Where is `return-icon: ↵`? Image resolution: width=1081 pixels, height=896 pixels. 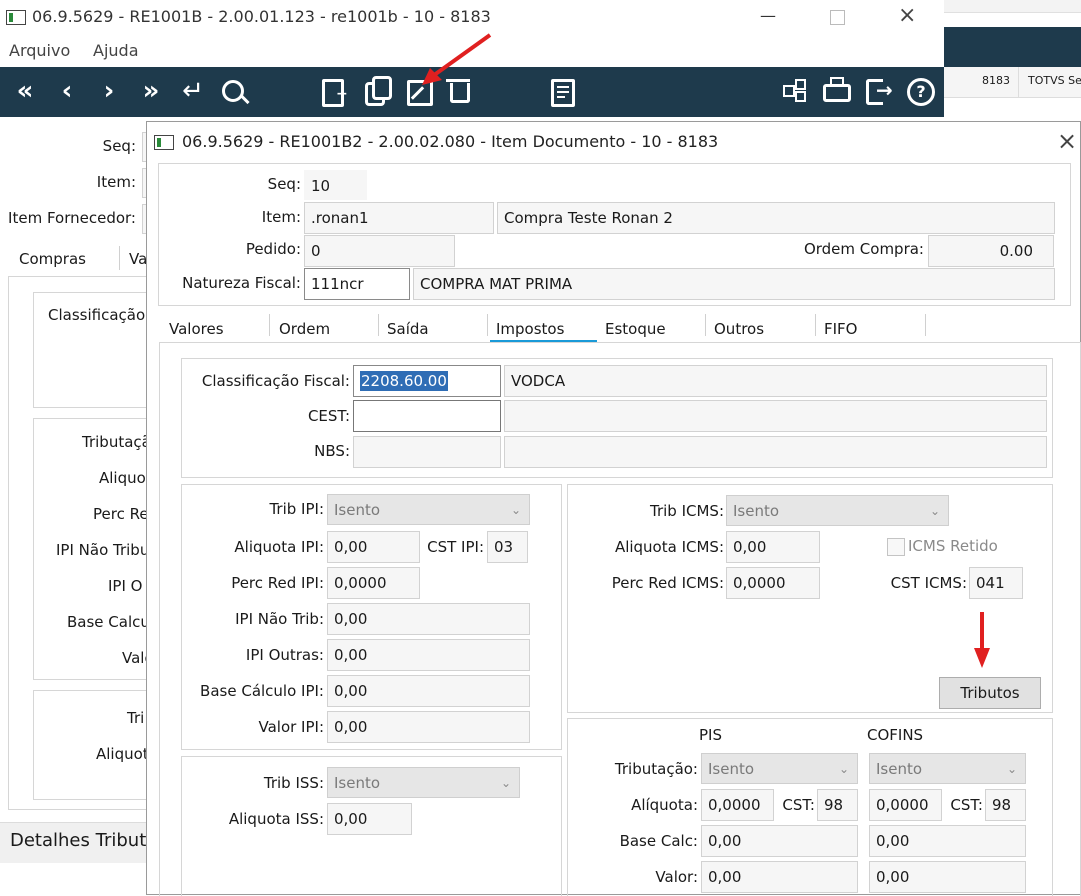 return-icon: ↵ is located at coordinates (193, 91).